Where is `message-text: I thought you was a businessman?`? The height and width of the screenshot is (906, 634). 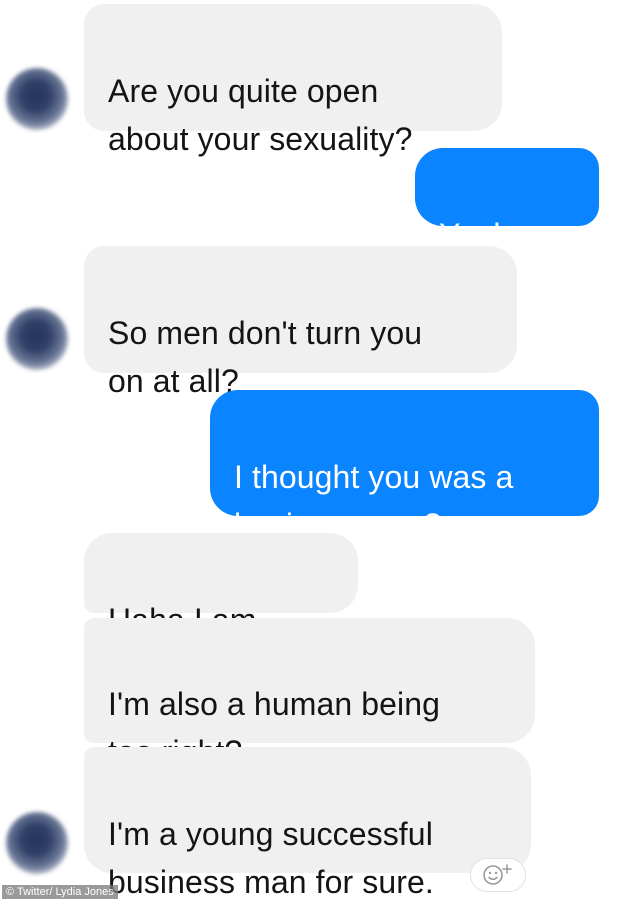
message-text: I thought you was a businessman? is located at coordinates (374, 501).